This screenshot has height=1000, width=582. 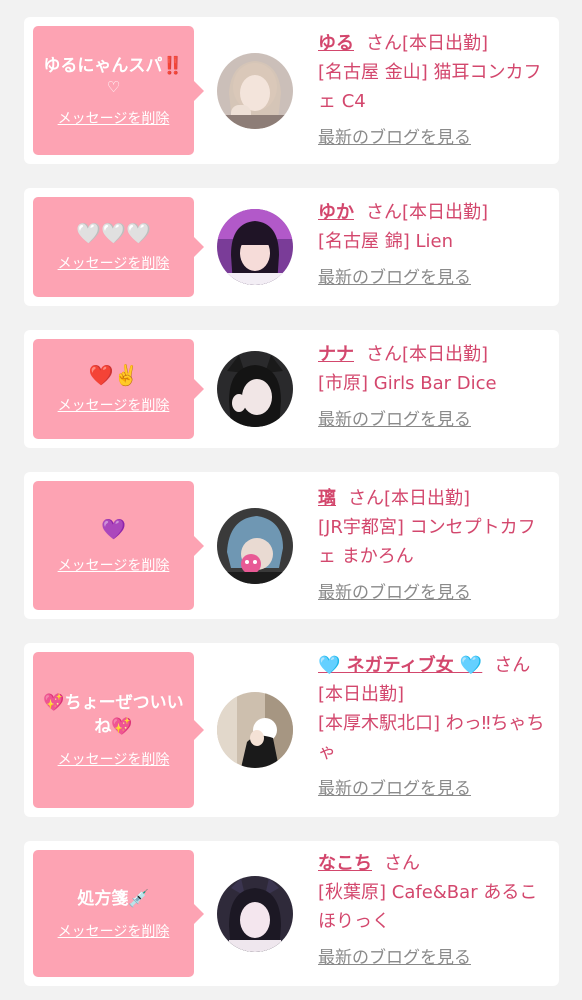 What do you see at coordinates (407, 383) in the screenshot?
I see `shop-info: [市原] Girls Bar Dice` at bounding box center [407, 383].